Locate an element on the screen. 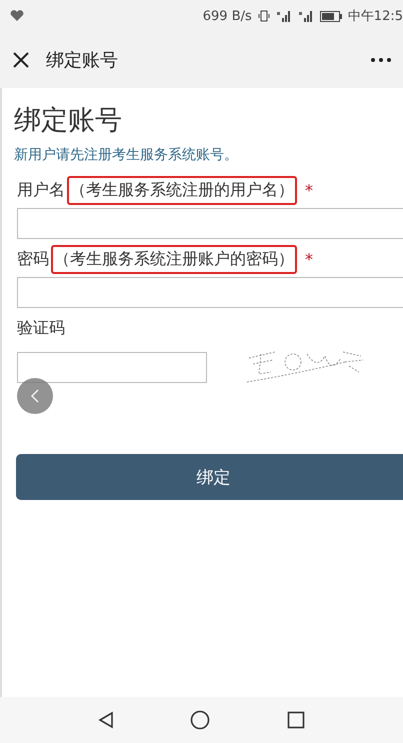  more-icon is located at coordinates (381, 60).